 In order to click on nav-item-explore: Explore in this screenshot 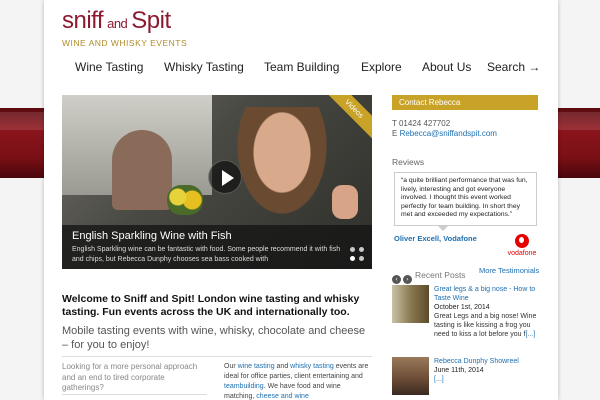, I will do `click(381, 67)`.